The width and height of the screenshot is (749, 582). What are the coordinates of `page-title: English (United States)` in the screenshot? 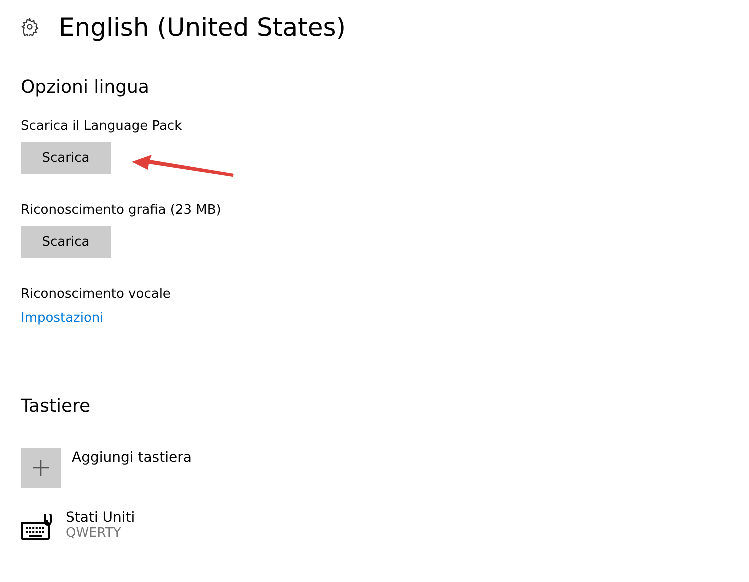 It's located at (202, 27).